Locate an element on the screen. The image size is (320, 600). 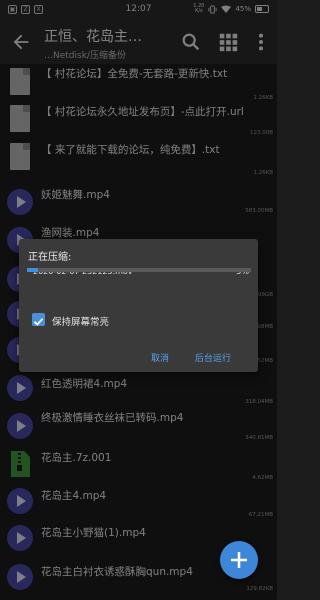
add-fab-button is located at coordinates (239, 560).